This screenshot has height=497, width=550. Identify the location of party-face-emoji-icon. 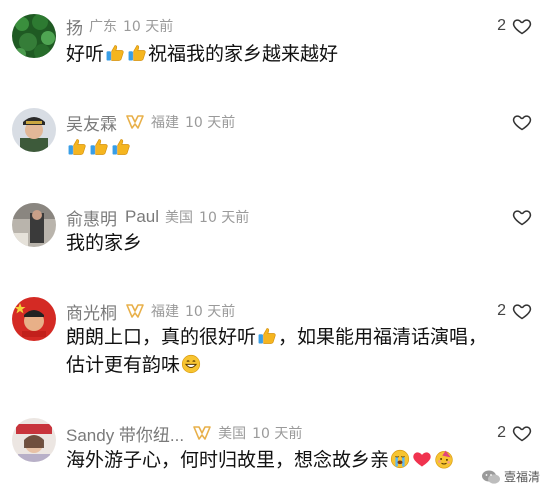
(444, 459).